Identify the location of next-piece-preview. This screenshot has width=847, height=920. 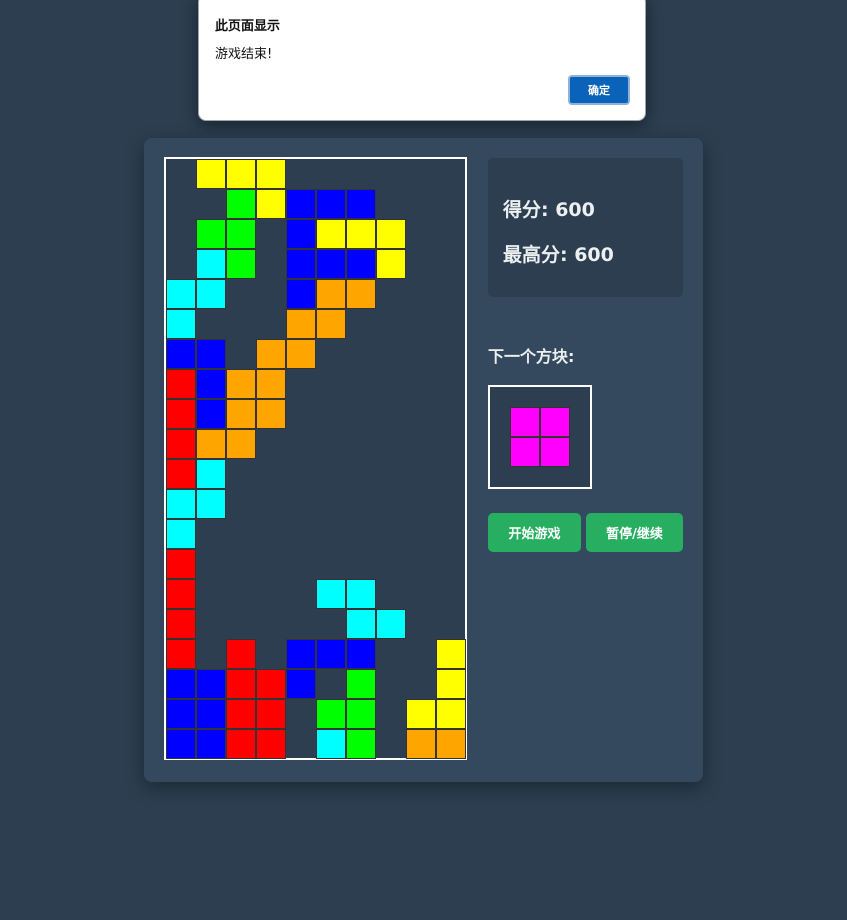
(540, 437).